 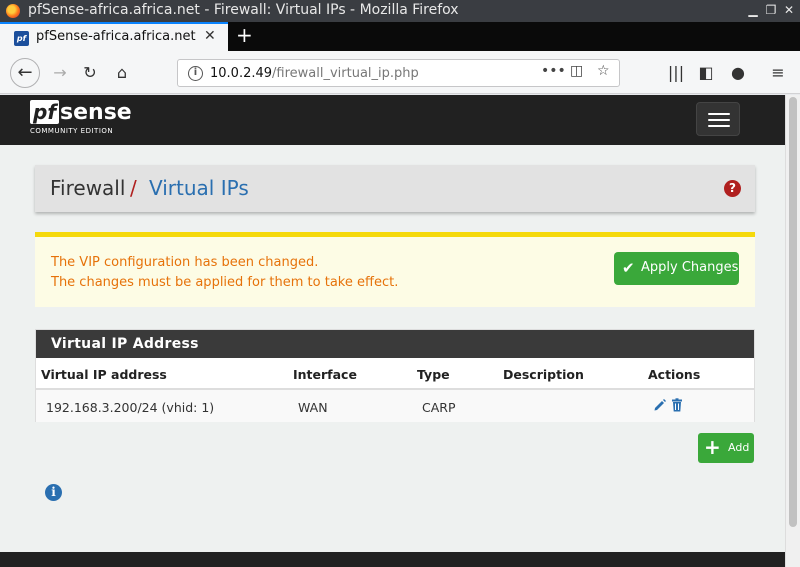 What do you see at coordinates (676, 73) in the screenshot?
I see `library-icon: |||` at bounding box center [676, 73].